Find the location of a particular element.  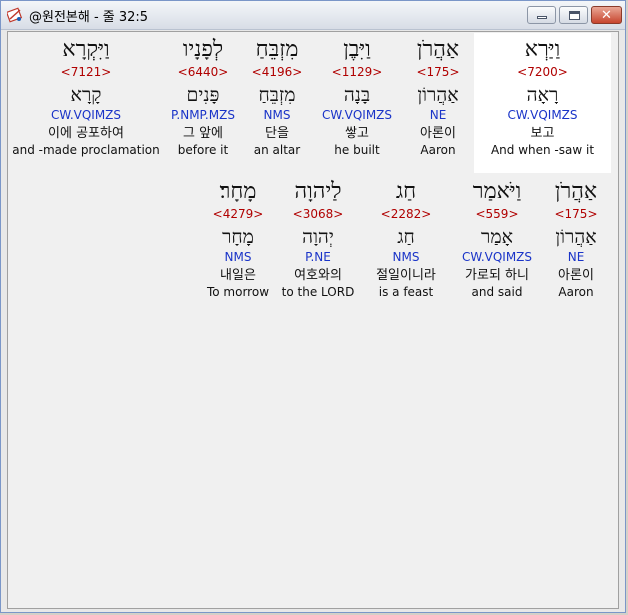

hebrew-lemma: פָּנִים is located at coordinates (203, 95).